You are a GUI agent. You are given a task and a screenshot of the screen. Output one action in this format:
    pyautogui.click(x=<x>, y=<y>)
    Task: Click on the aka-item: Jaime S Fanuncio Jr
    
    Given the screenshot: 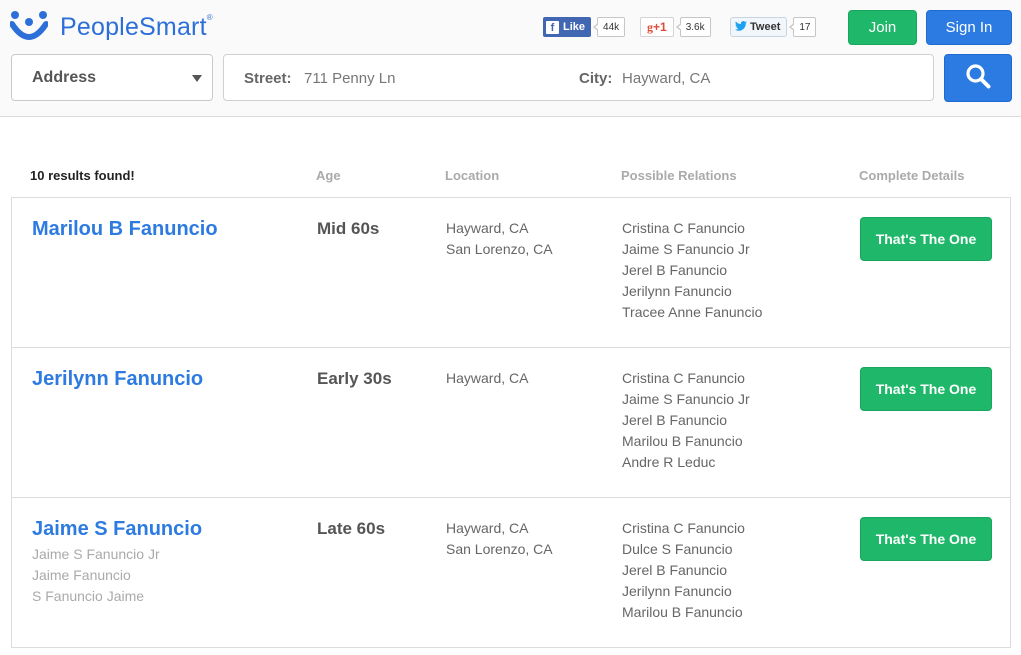 What is the action you would take?
    pyautogui.click(x=96, y=554)
    